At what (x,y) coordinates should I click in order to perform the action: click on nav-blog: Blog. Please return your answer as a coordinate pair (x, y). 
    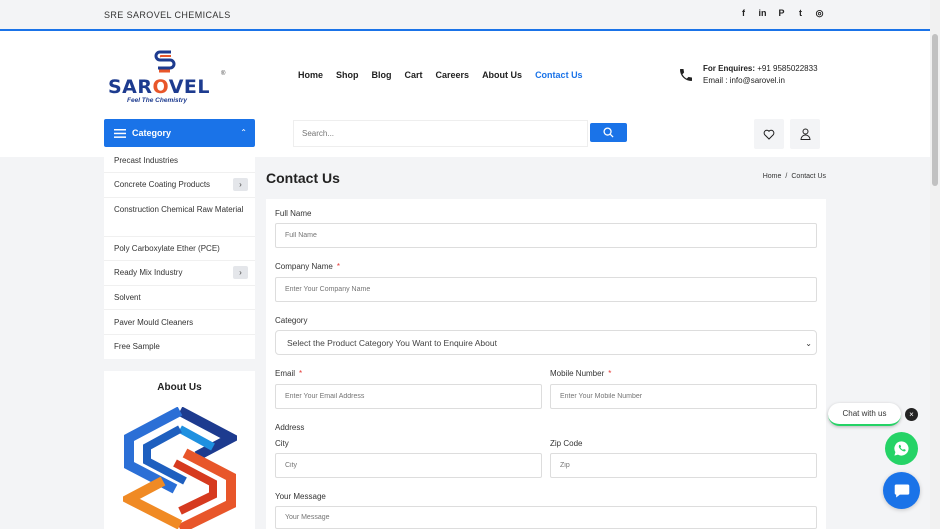
    Looking at the image, I should click on (382, 75).